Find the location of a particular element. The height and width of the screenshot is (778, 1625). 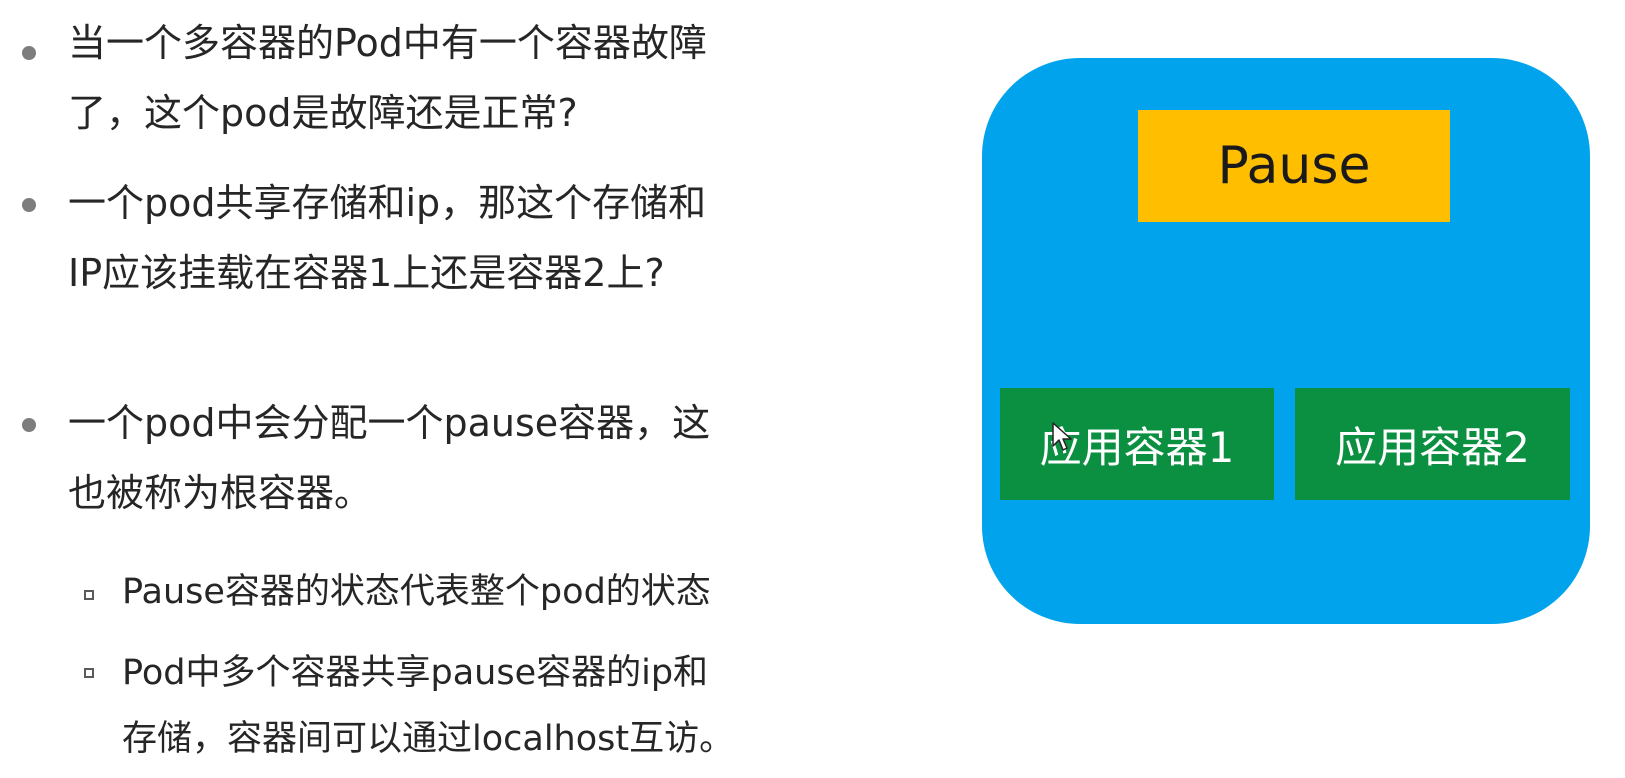

sub-bullet-line: Pod中多个容器共享pause容器的ip和 is located at coordinates (415, 673).